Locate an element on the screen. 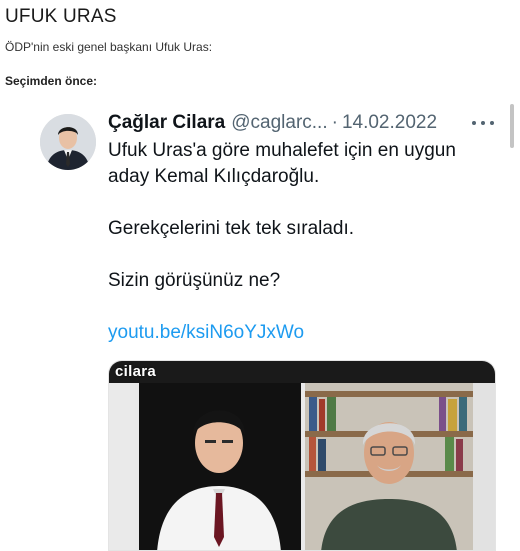 The height and width of the screenshot is (551, 520). avatar is located at coordinates (68, 142).